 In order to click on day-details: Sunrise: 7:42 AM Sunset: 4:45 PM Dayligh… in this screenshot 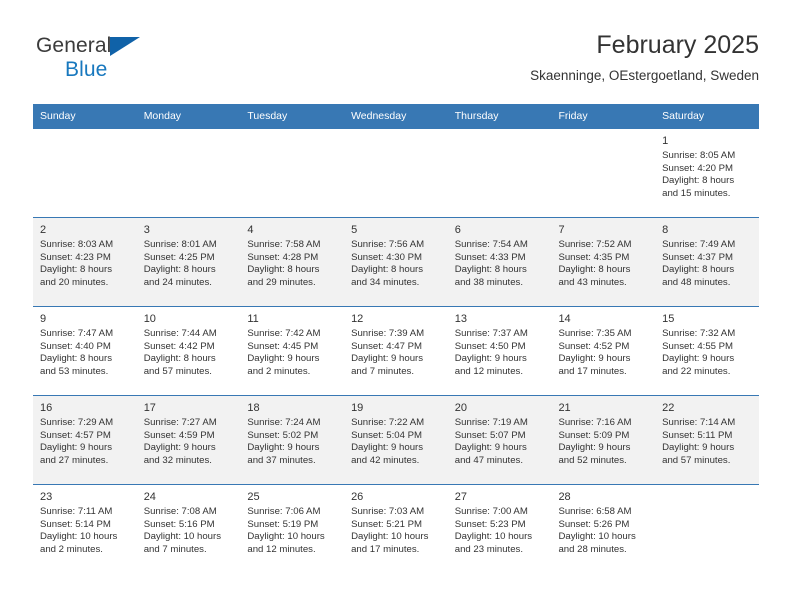, I will do `click(292, 353)`.